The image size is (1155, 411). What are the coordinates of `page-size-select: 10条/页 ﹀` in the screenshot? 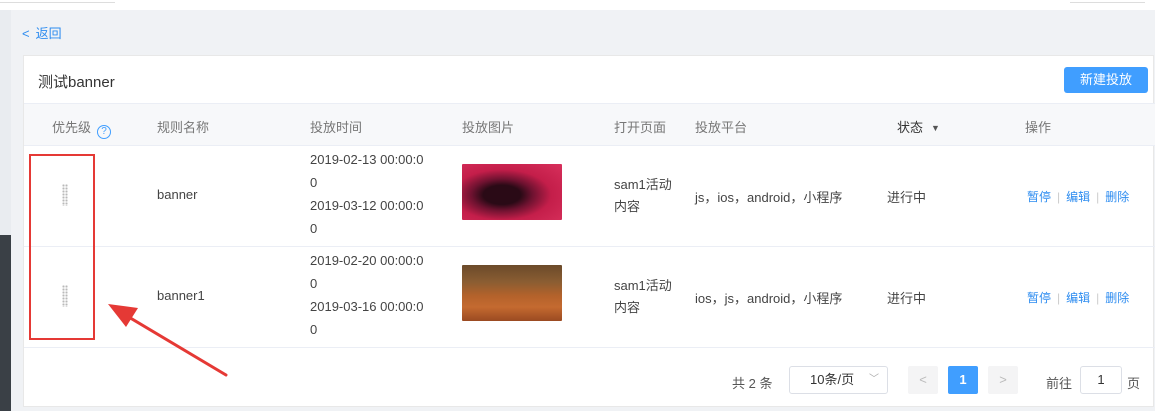 It's located at (838, 380).